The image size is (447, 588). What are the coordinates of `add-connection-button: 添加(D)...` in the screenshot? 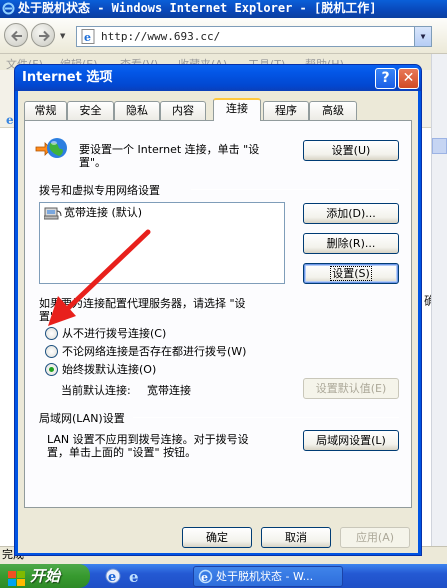 It's located at (351, 213).